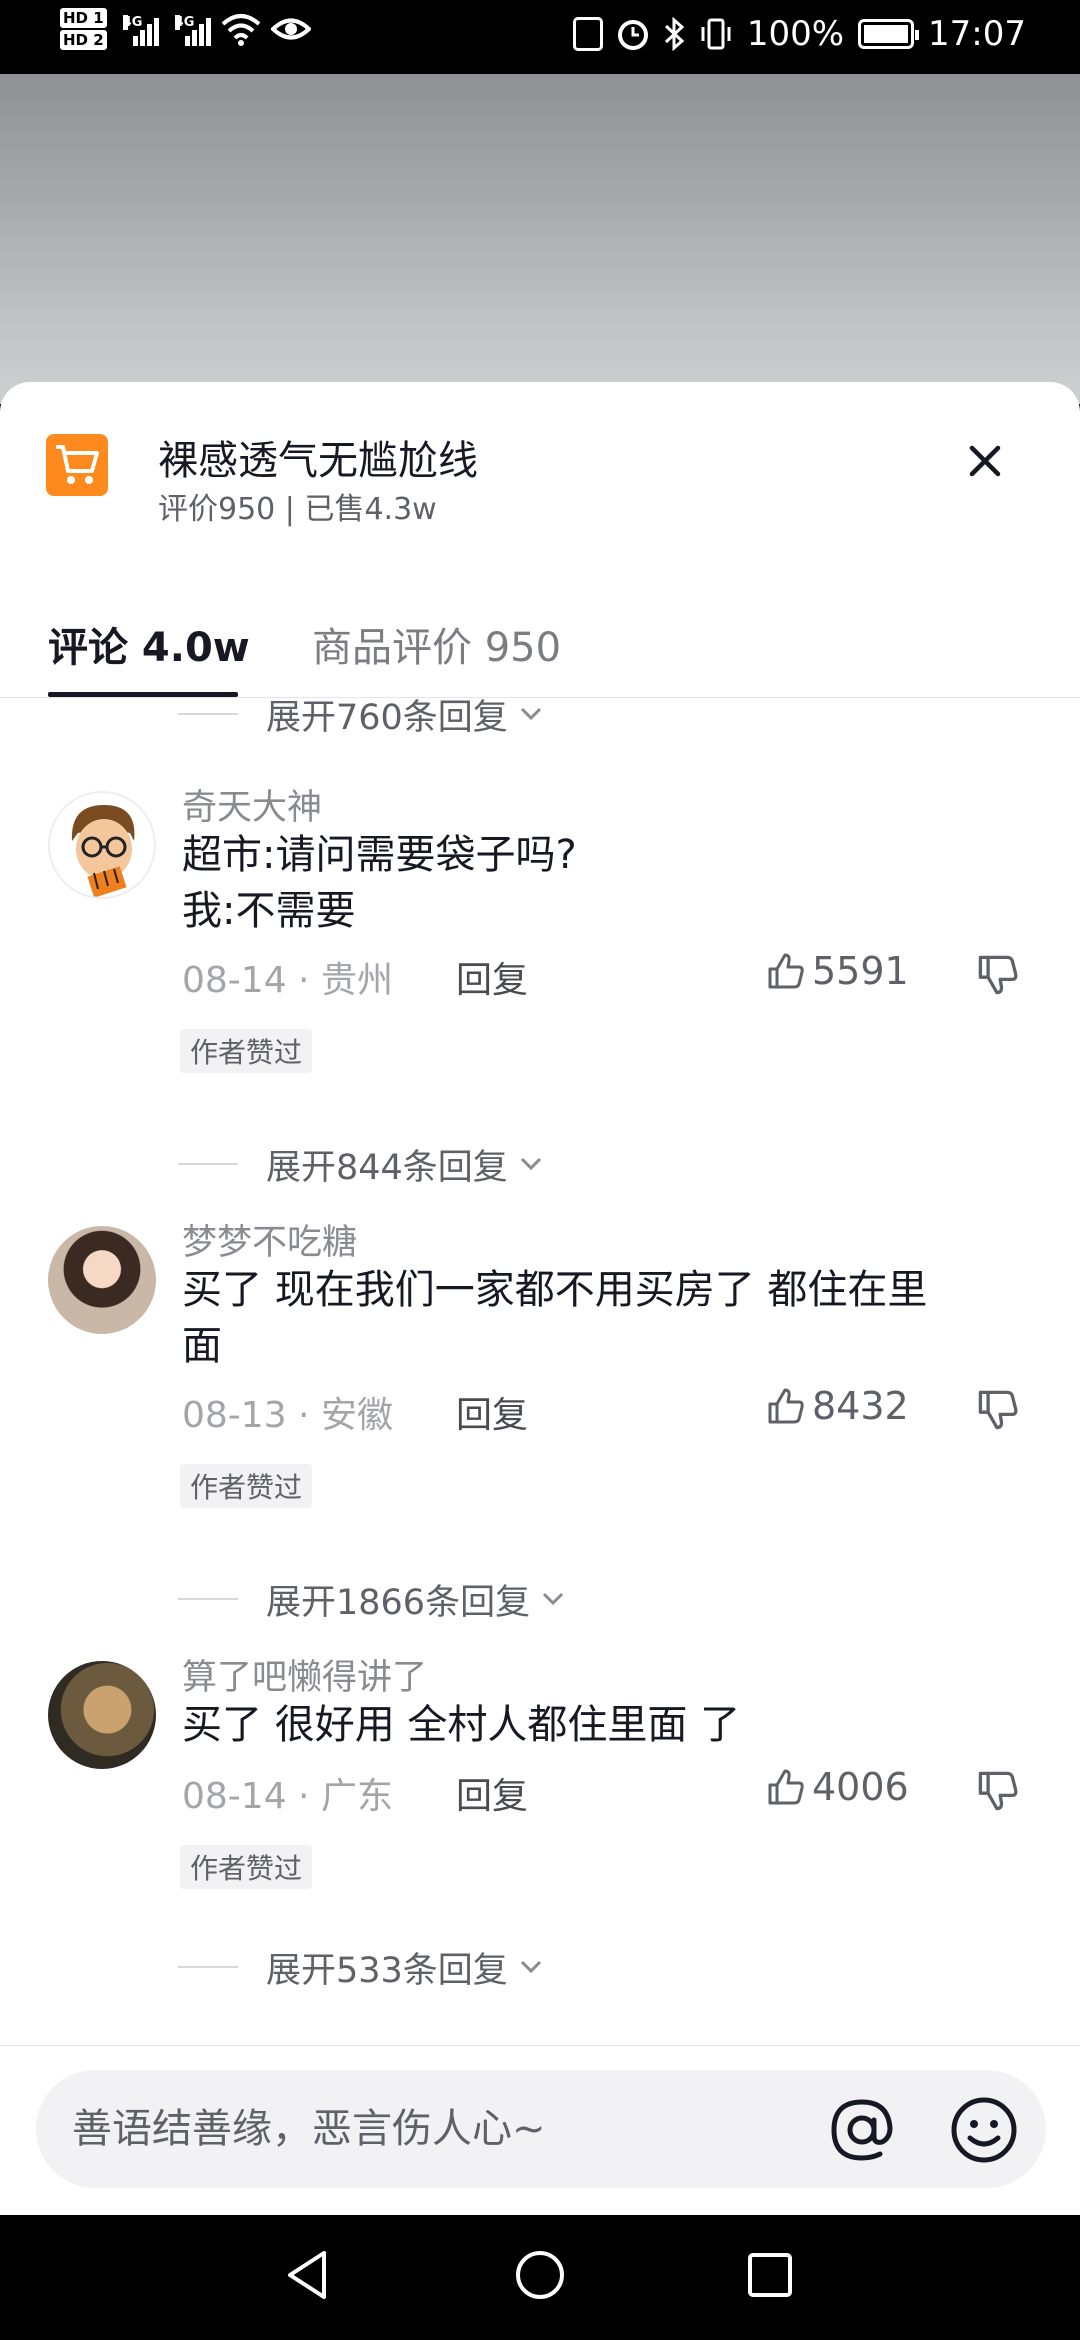  Describe the element at coordinates (356, 1796) in the screenshot. I see `comment-location: 广东` at that location.